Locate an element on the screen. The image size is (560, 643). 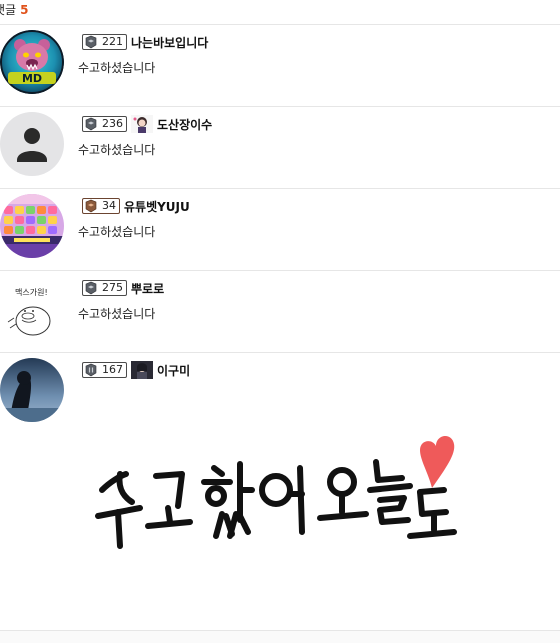
level-number: 167 is located at coordinates (112, 369).